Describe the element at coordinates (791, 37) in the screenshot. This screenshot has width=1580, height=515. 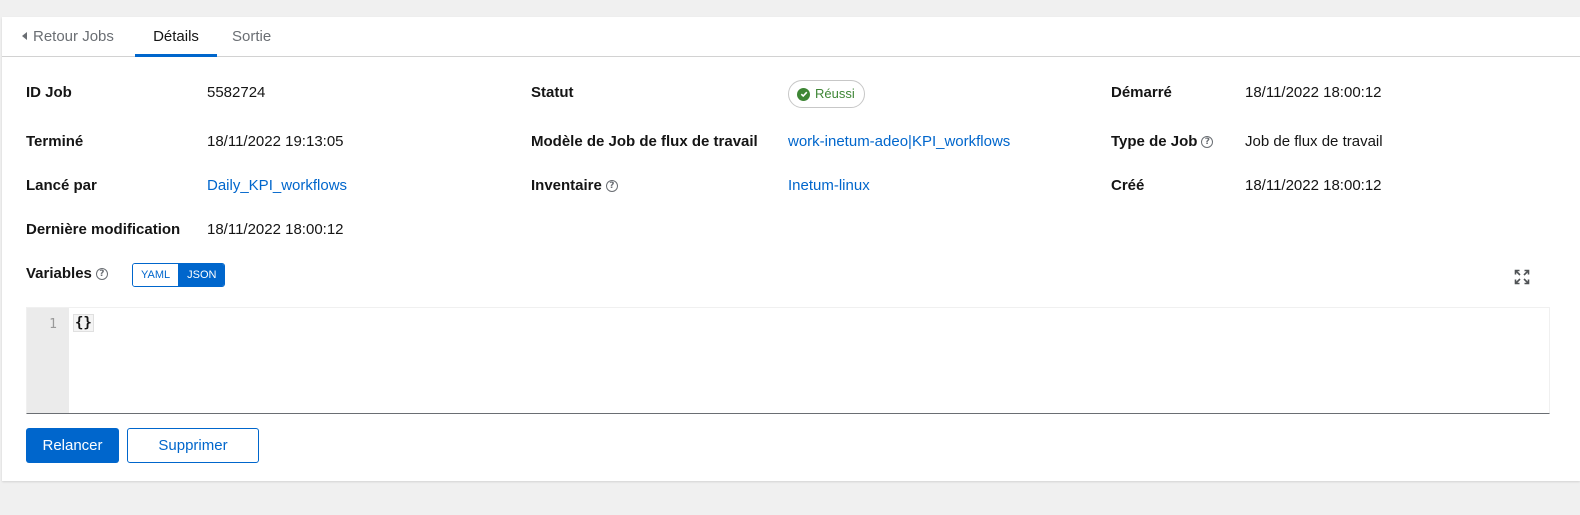
I see `tab-bar: Retour Jobs Détails Sortie` at that location.